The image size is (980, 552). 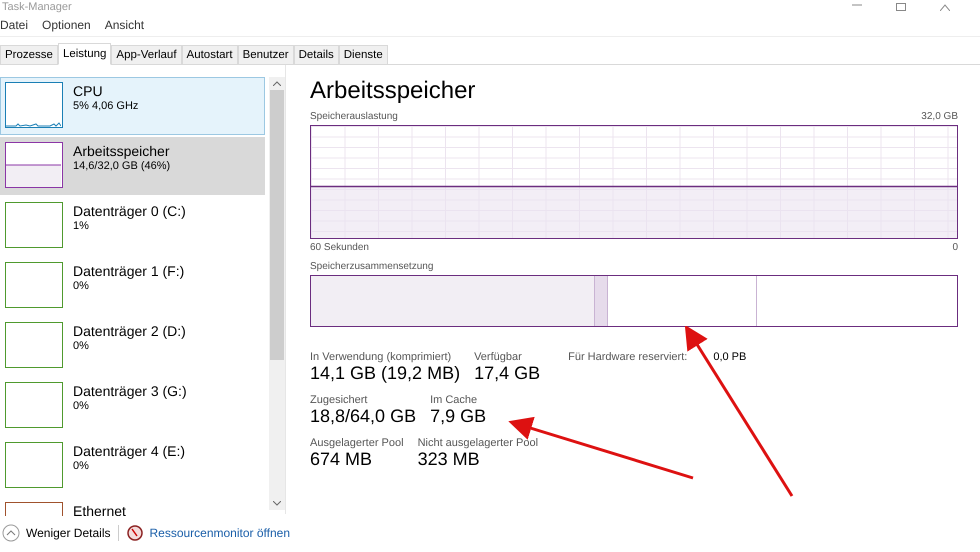 What do you see at coordinates (266, 54) in the screenshot?
I see `tab: Benutzer` at bounding box center [266, 54].